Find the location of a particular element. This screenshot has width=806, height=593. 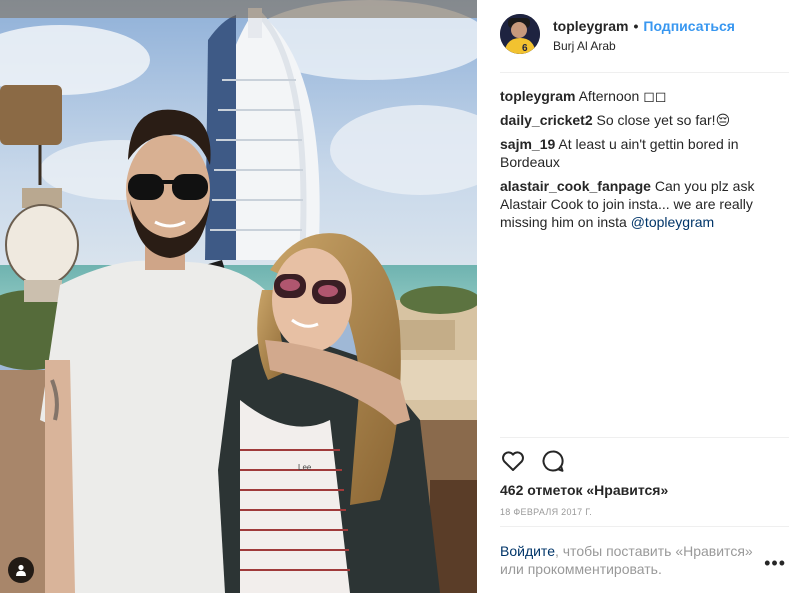

comment-button is located at coordinates (553, 461).